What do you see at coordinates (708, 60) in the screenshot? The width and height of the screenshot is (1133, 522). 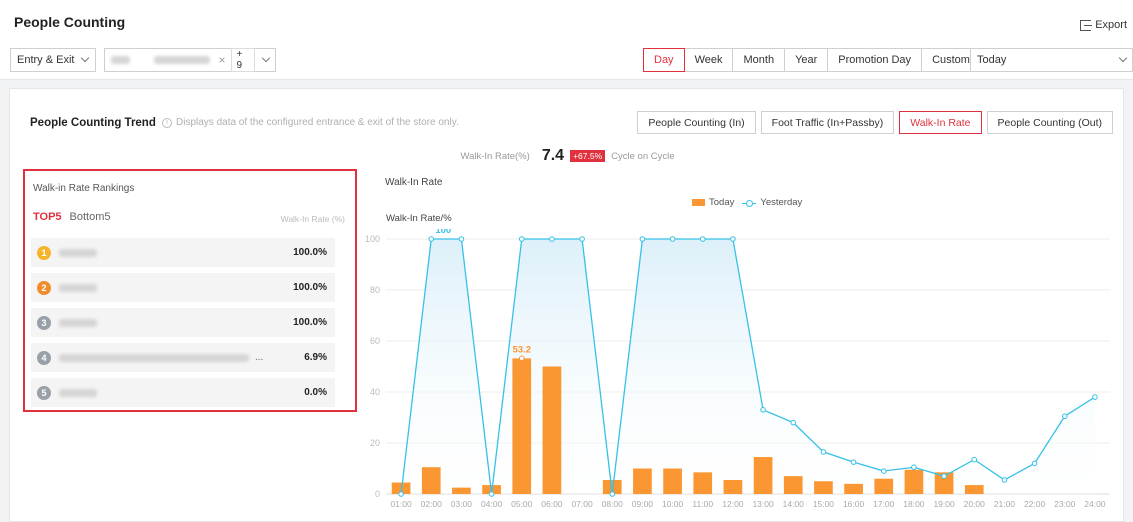 I see `tab-week: Week` at bounding box center [708, 60].